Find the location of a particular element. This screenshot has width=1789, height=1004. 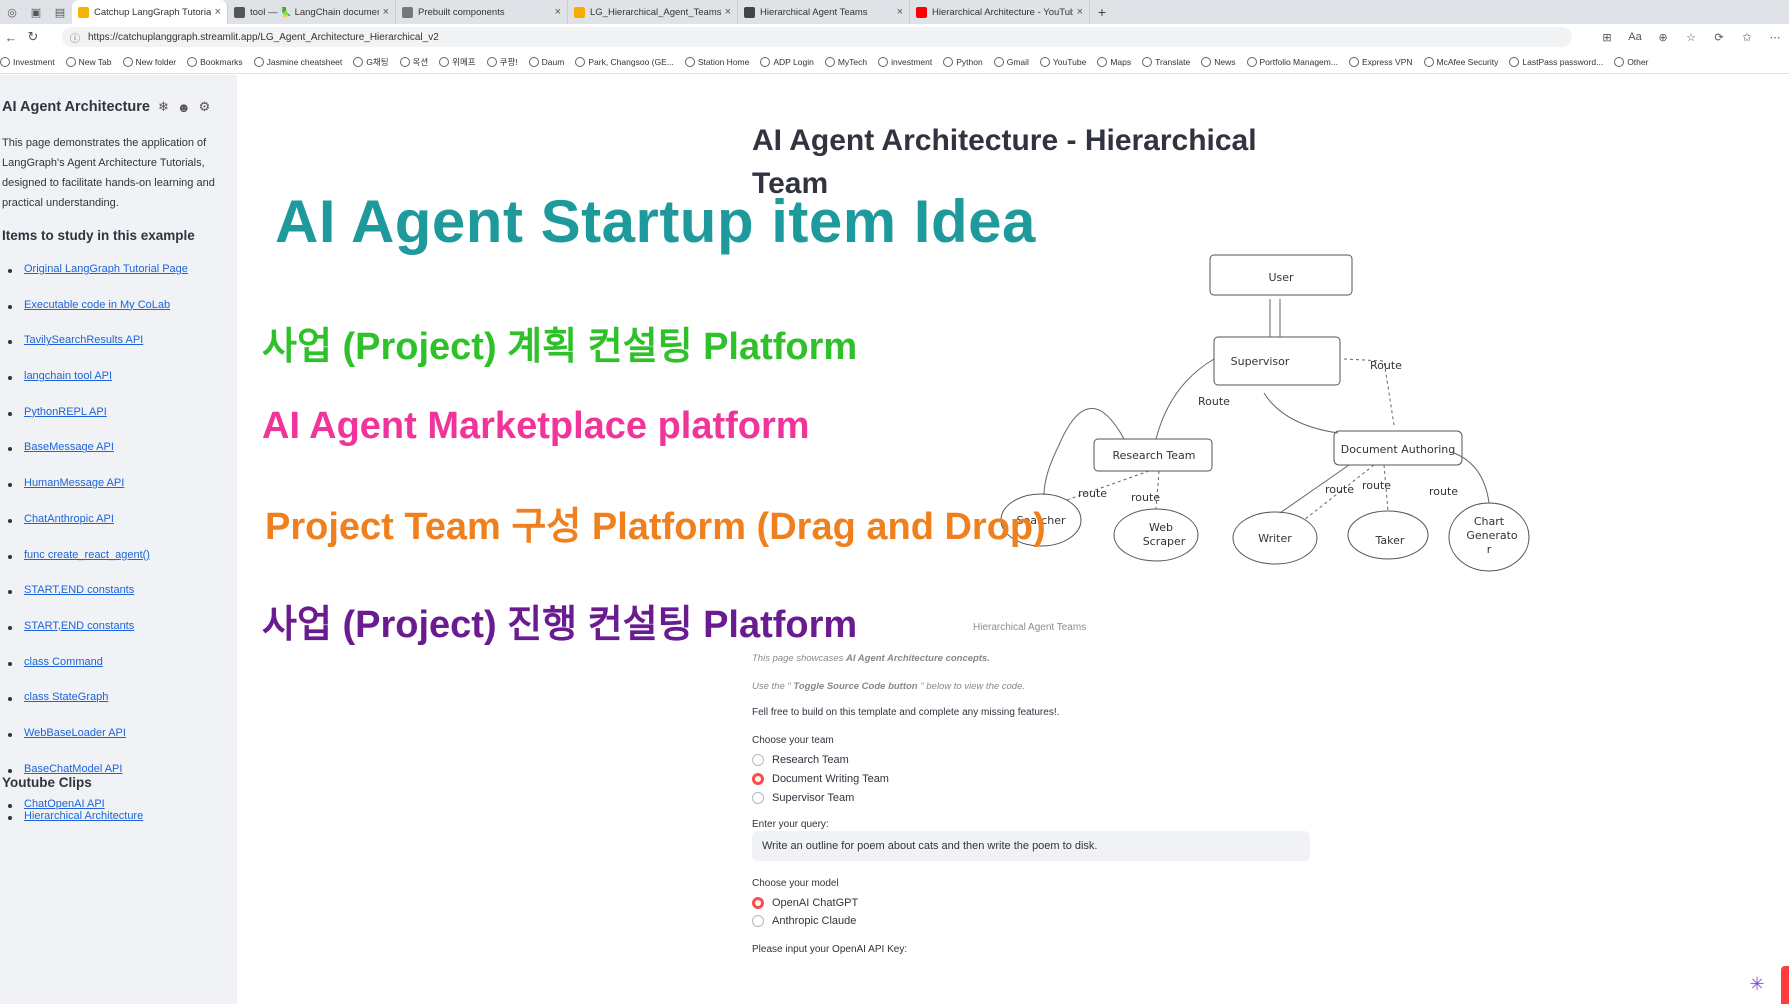

bookmark-item: Python is located at coordinates (963, 61).